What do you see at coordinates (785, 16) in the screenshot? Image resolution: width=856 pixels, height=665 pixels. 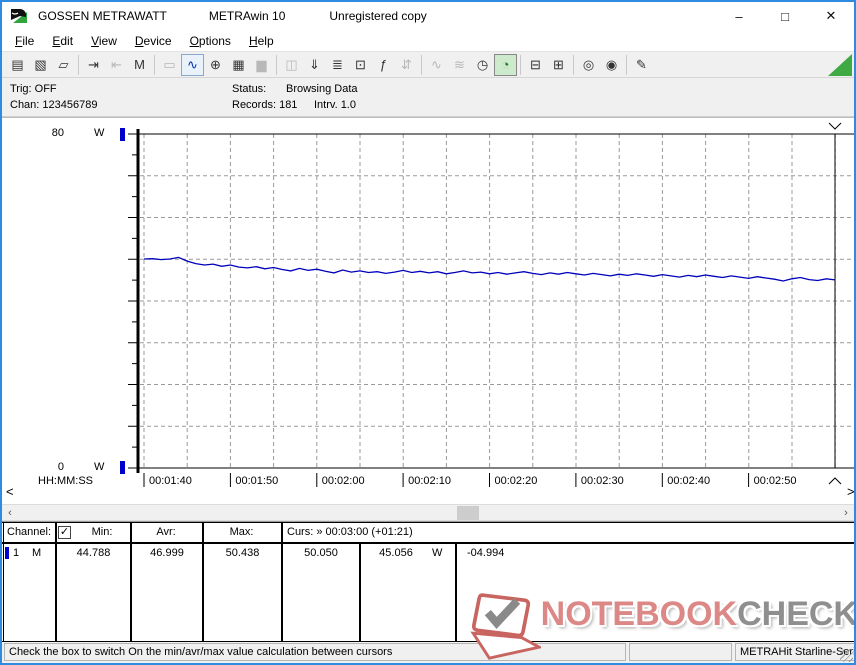 I see `maximize-button: □` at bounding box center [785, 16].